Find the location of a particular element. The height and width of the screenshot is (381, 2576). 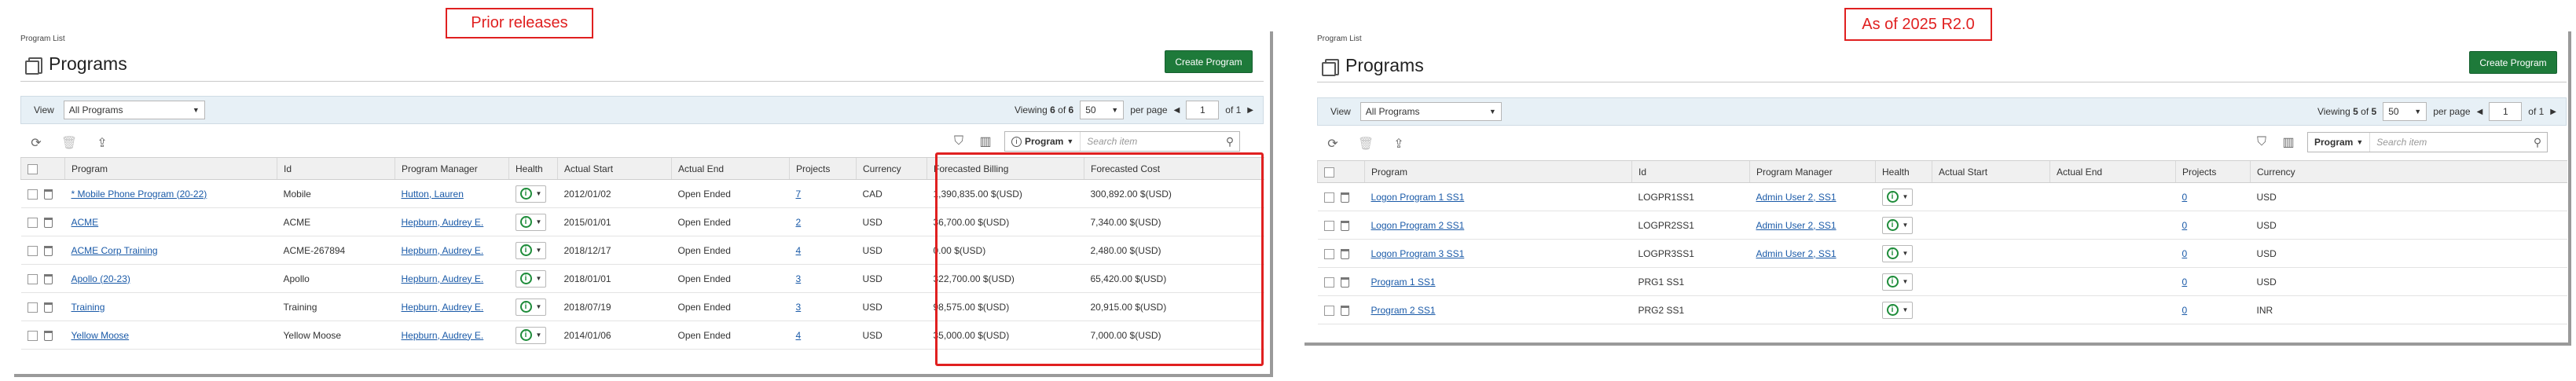

program-link: Yellow Moose is located at coordinates (170, 335).